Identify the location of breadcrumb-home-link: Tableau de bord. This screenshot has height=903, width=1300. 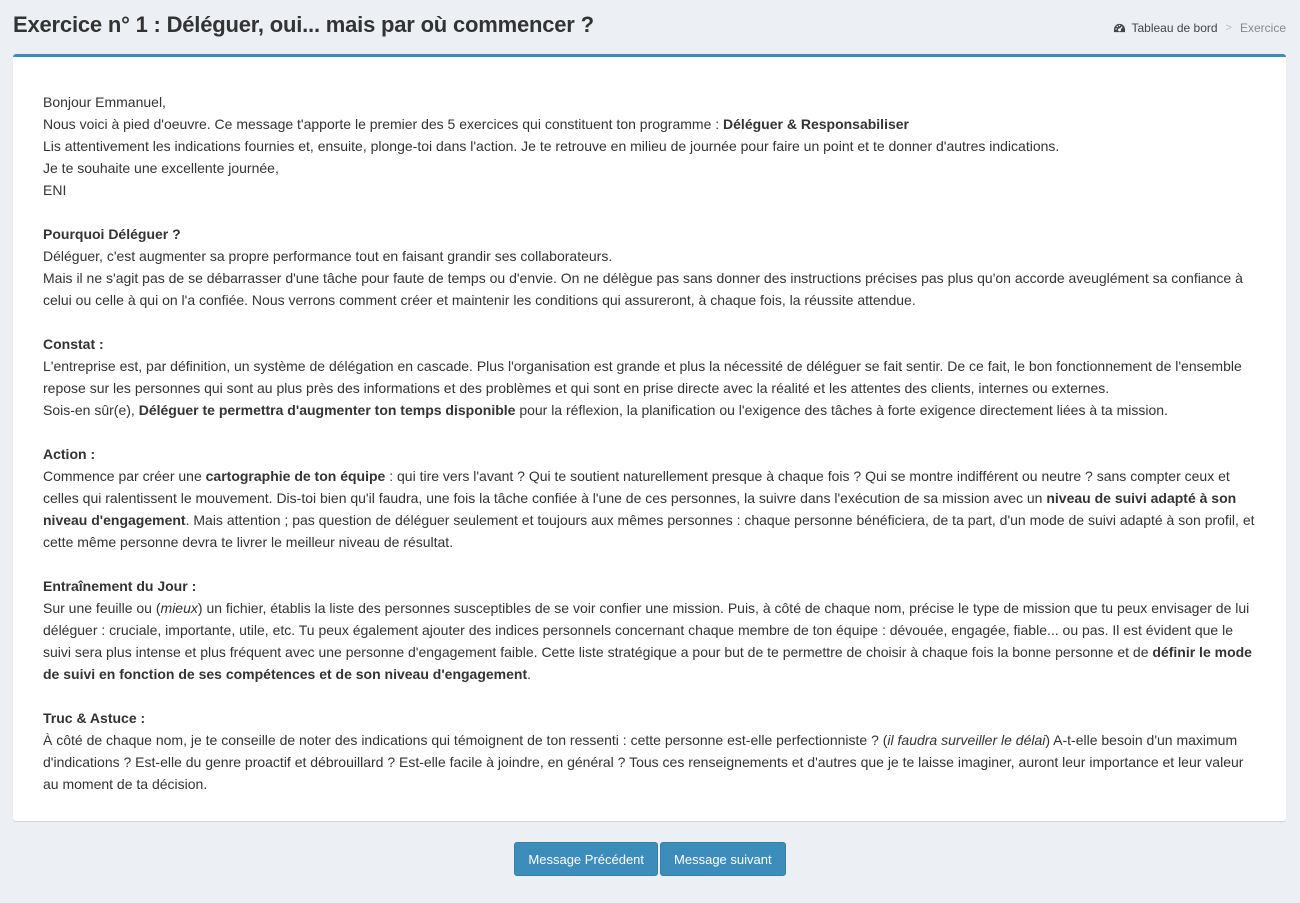
(1165, 28).